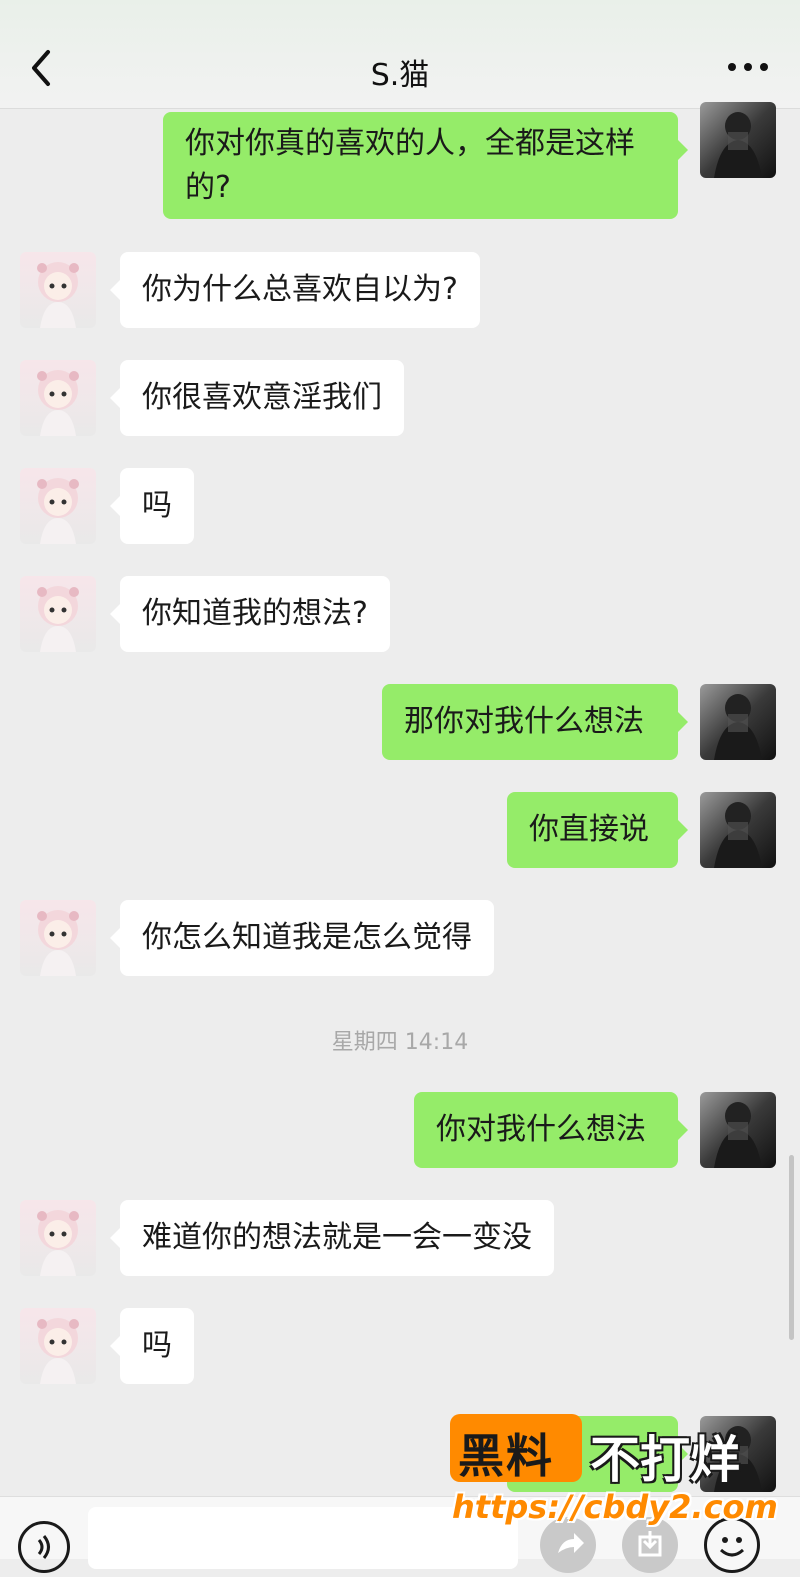  Describe the element at coordinates (400, 75) in the screenshot. I see `chat-title: S.猫` at that location.